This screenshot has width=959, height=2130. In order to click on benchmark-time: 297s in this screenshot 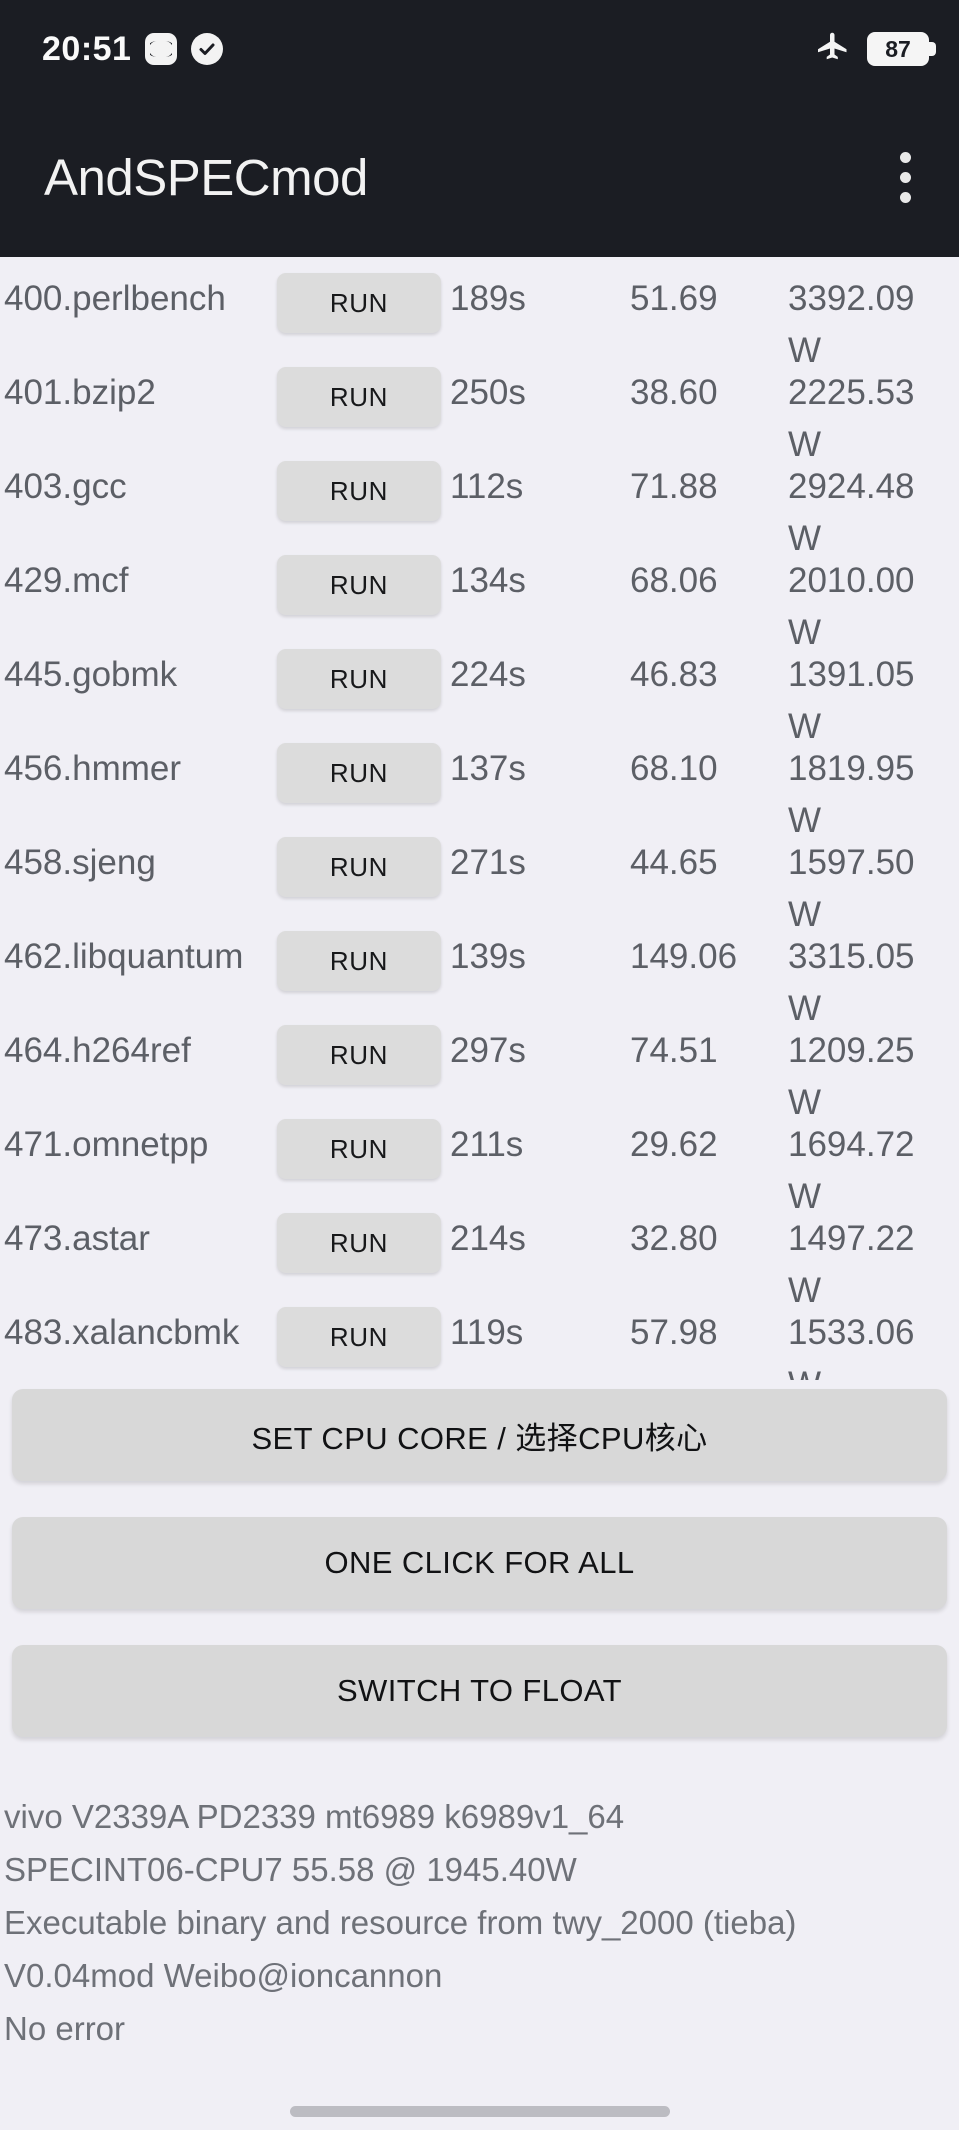, I will do `click(488, 1050)`.